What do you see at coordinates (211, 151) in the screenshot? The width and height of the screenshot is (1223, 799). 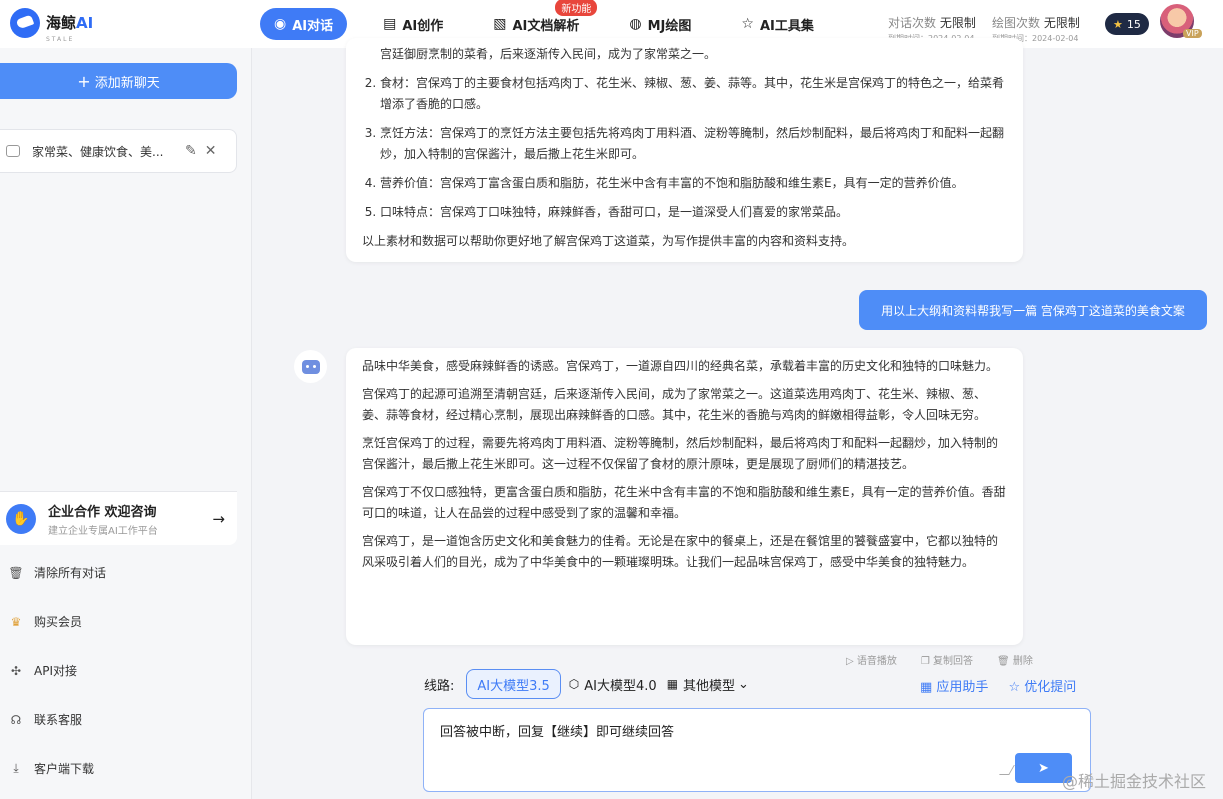 I see `close-icon: ✕` at bounding box center [211, 151].